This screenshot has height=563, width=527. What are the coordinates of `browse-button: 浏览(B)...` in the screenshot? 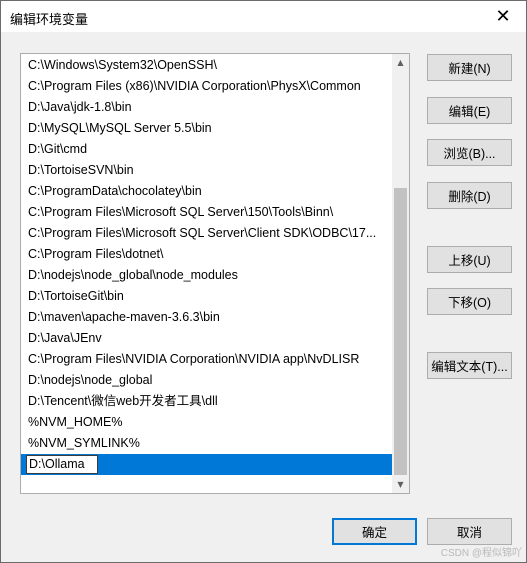 It's located at (469, 152).